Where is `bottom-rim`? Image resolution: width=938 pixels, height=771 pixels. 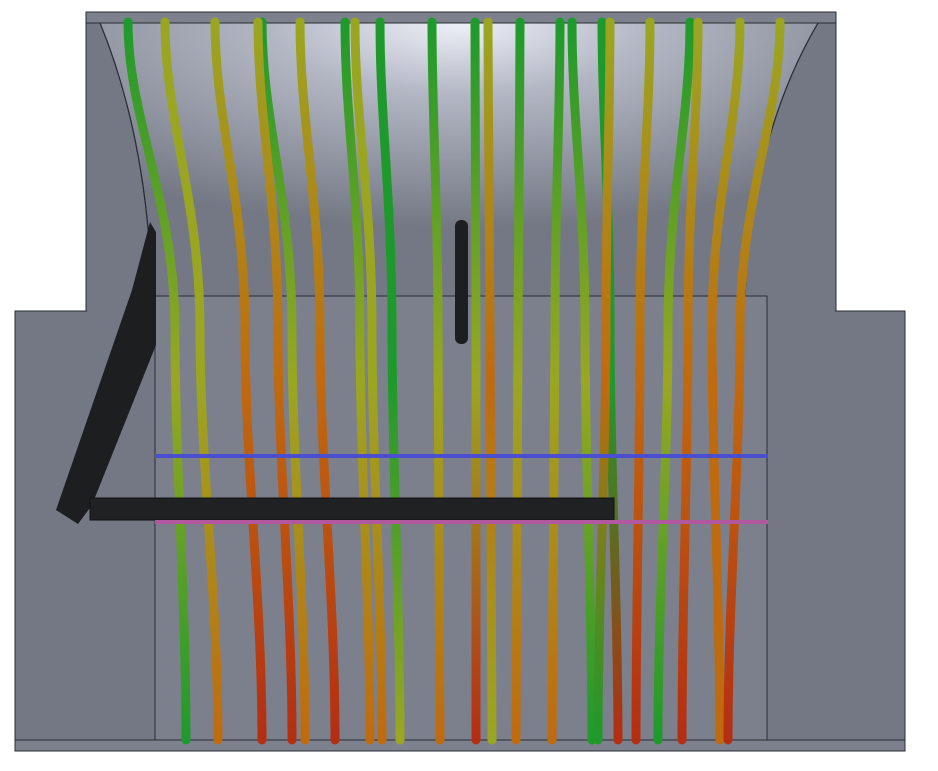
bottom-rim is located at coordinates (460, 745).